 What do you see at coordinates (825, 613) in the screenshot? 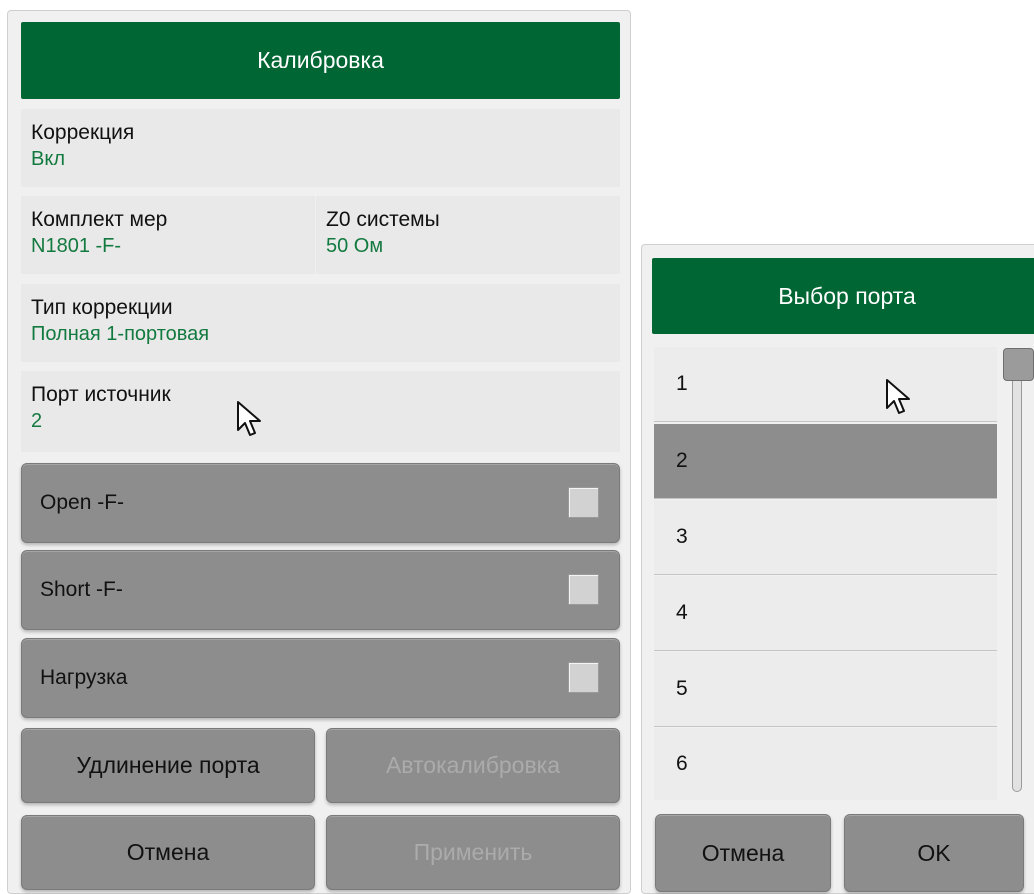
I see `list-item: 4` at bounding box center [825, 613].